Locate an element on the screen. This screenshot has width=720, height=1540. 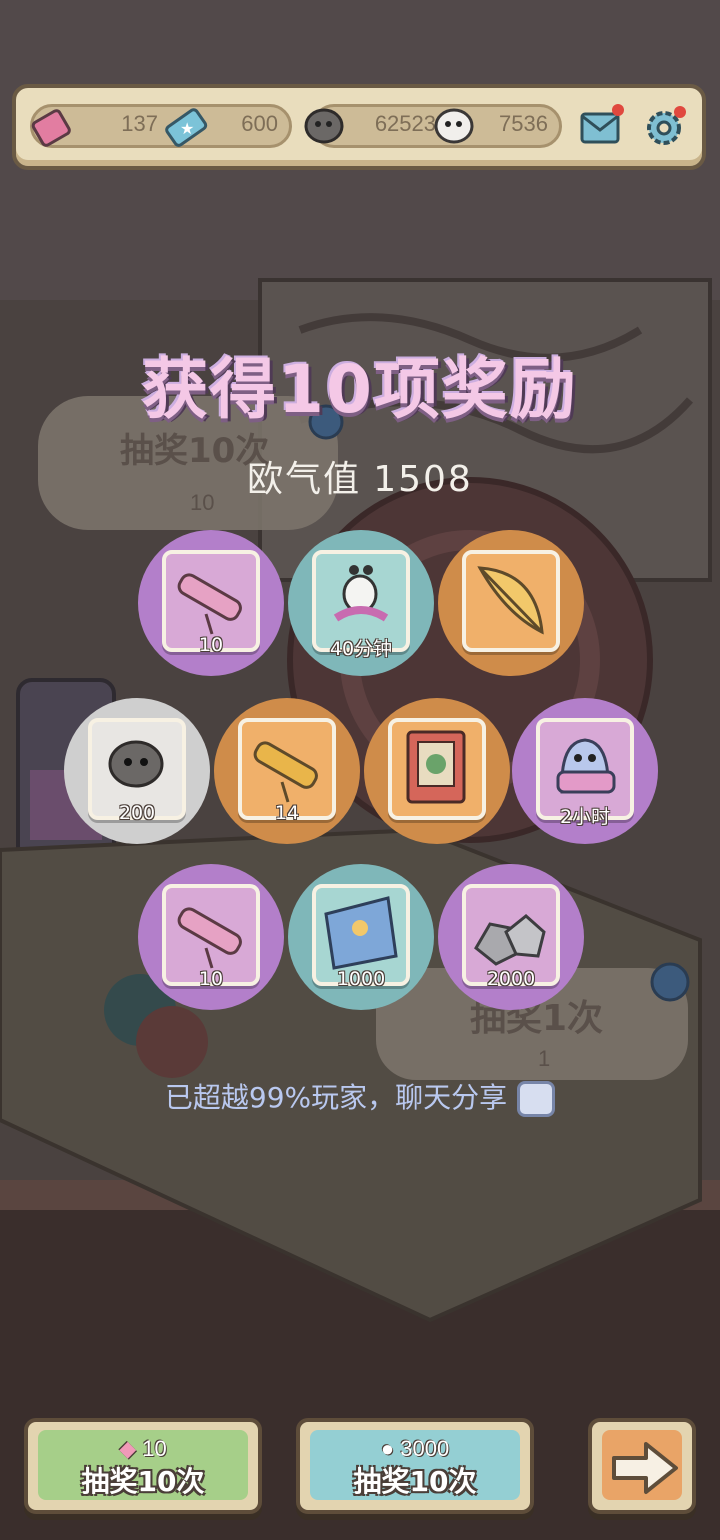
reward-item-stones: 2000 is located at coordinates (511, 937).